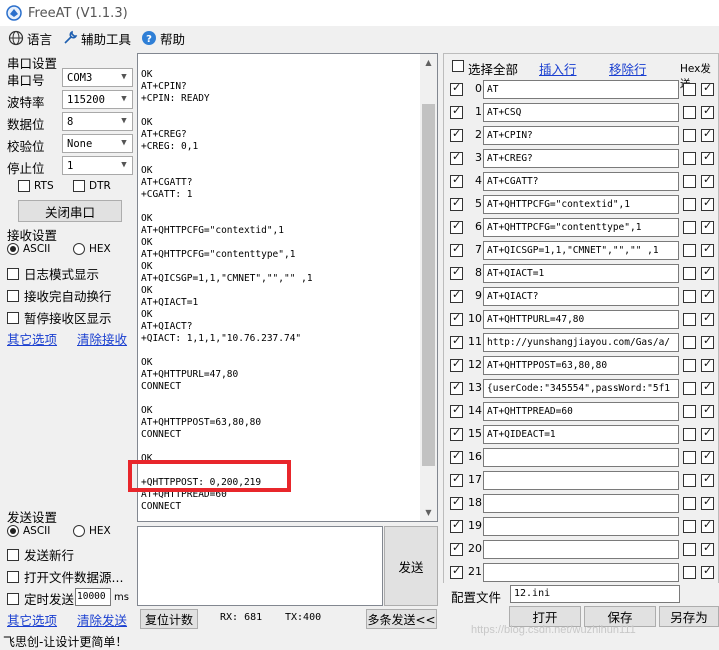 The height and width of the screenshot is (650, 719). I want to click on save-as-config-button: 另存为, so click(689, 616).